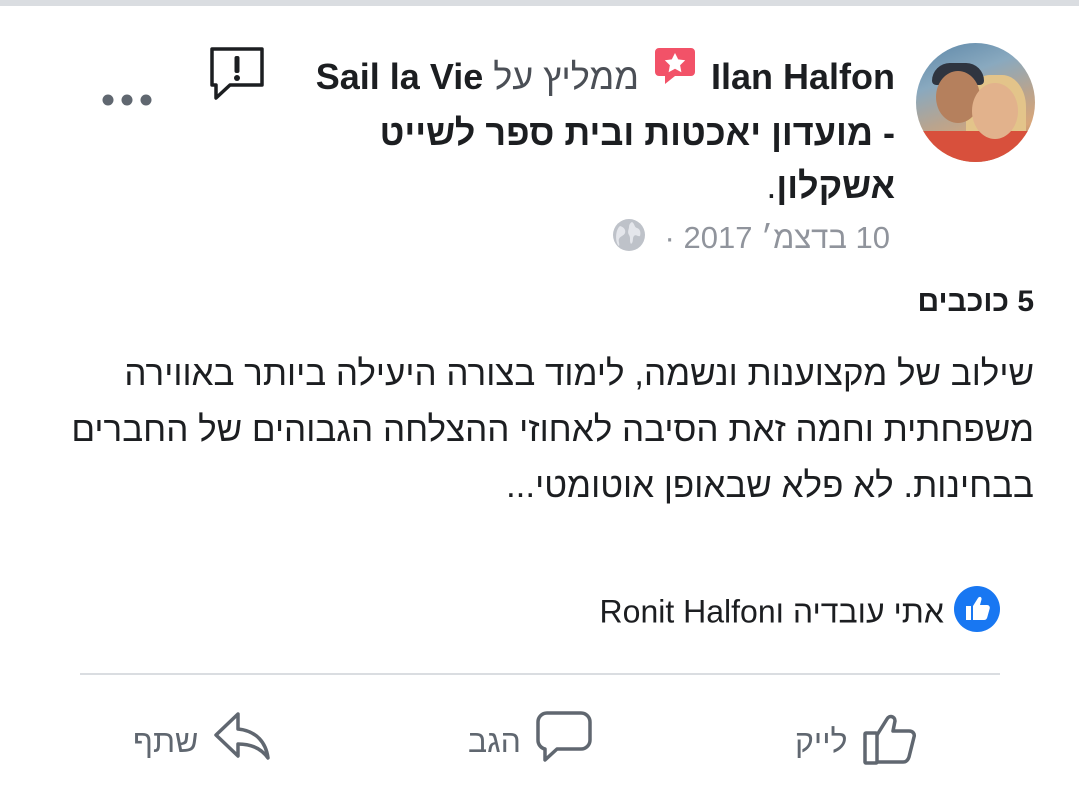 This screenshot has height=812, width=1079. What do you see at coordinates (127, 102) in the screenshot?
I see `more-options-icon` at bounding box center [127, 102].